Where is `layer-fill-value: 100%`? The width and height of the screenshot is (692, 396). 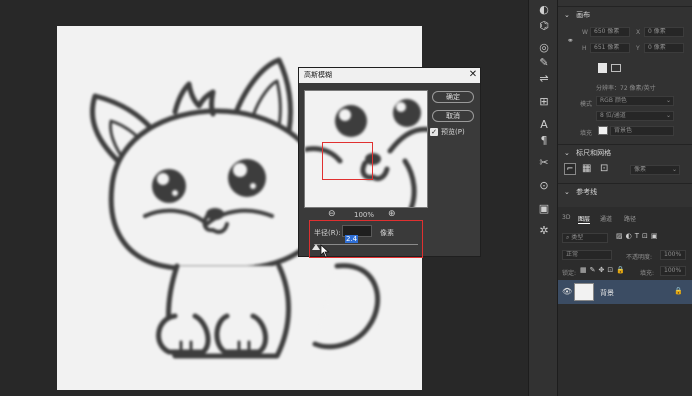
layer-fill-value: 100% is located at coordinates (673, 270).